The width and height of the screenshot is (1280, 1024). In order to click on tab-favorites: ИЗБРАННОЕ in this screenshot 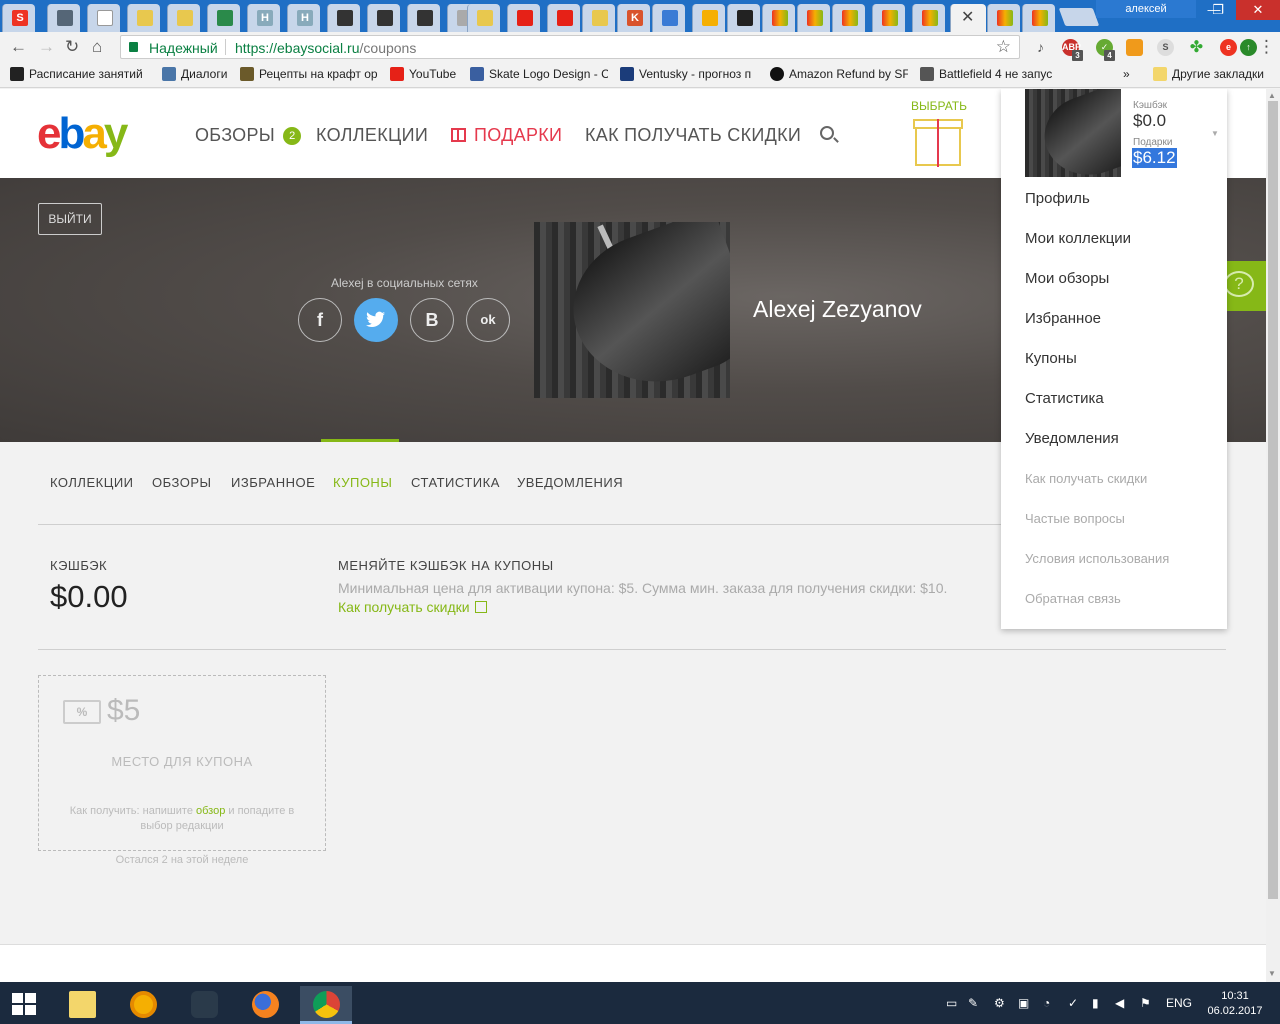, I will do `click(273, 482)`.